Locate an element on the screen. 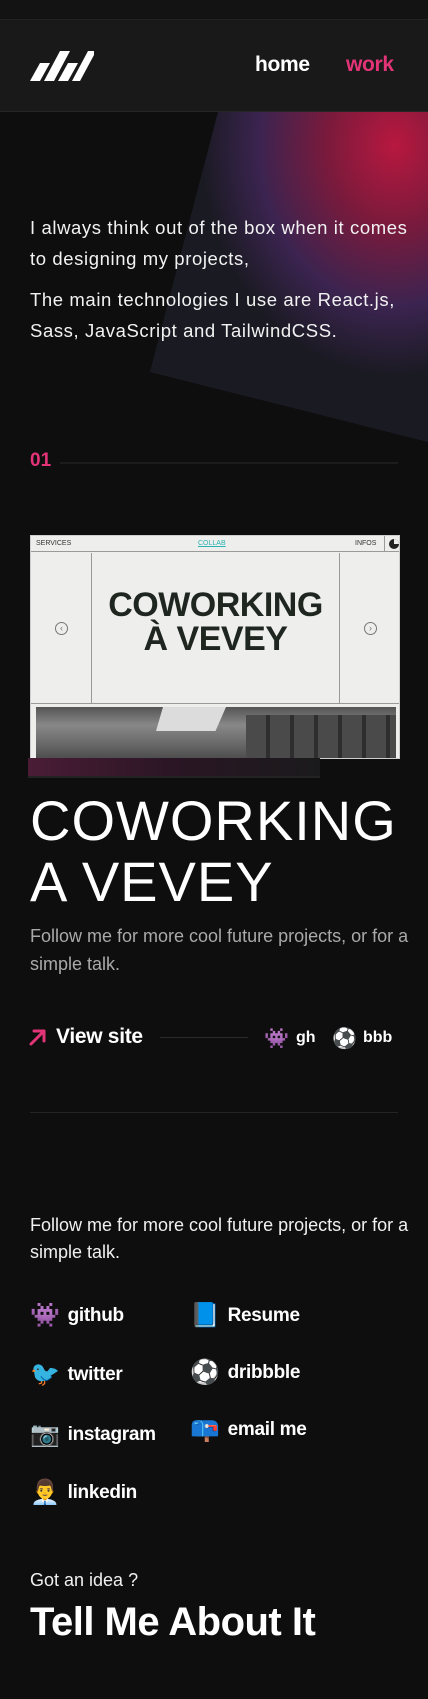 The image size is (428, 1699). preview-prev-arrow-icon: ‹ is located at coordinates (61, 628).